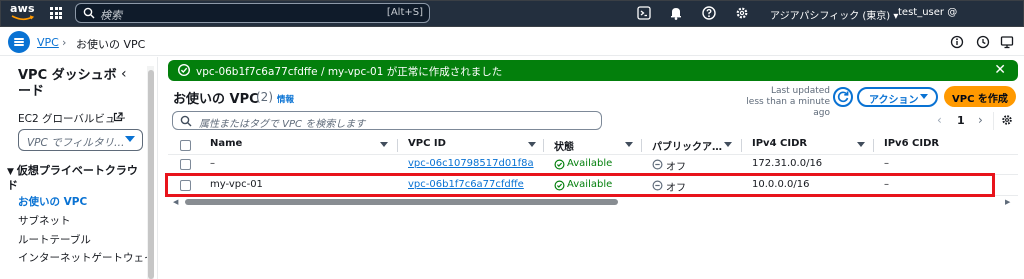 The image size is (1024, 279). I want to click on sidebar-section-title: 仮想プライベートクラウド, so click(72, 178).